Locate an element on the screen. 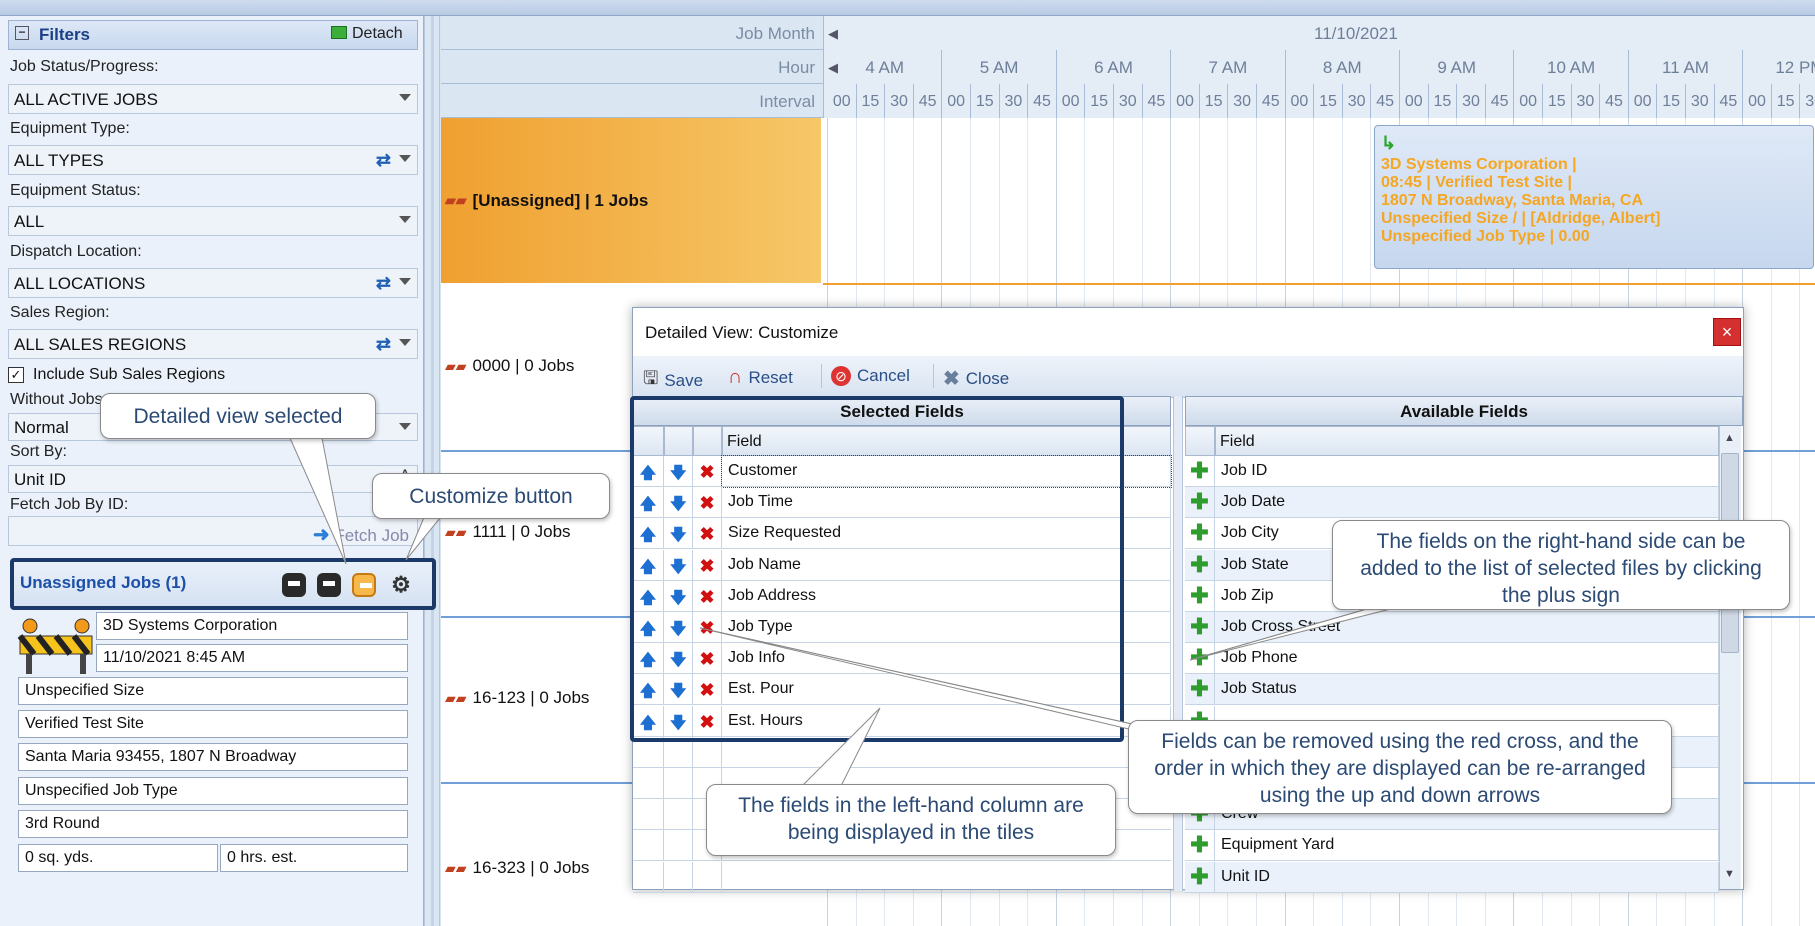  available-field-name: Job Cross Street is located at coordinates (1467, 627).